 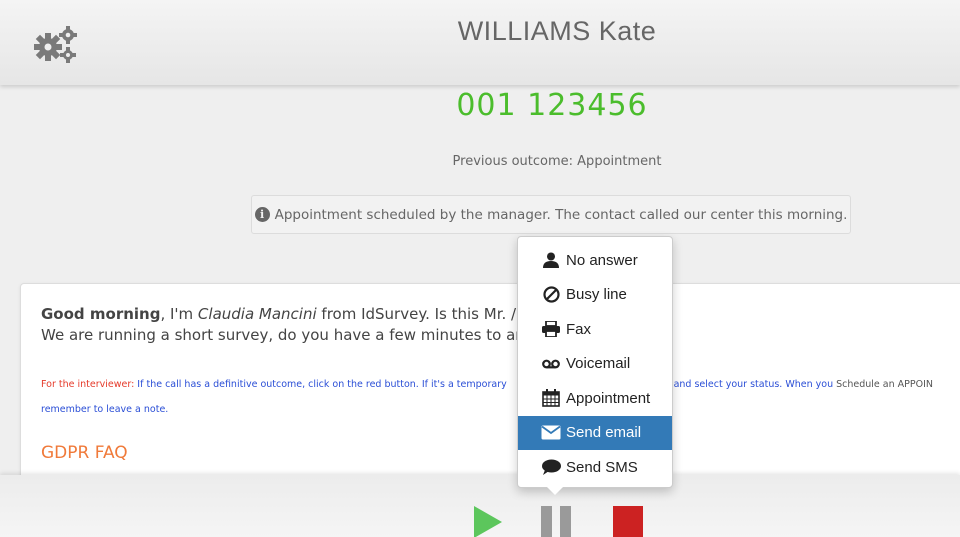 What do you see at coordinates (746, 384) in the screenshot?
I see `instr-text2: on and select your status. When you` at bounding box center [746, 384].